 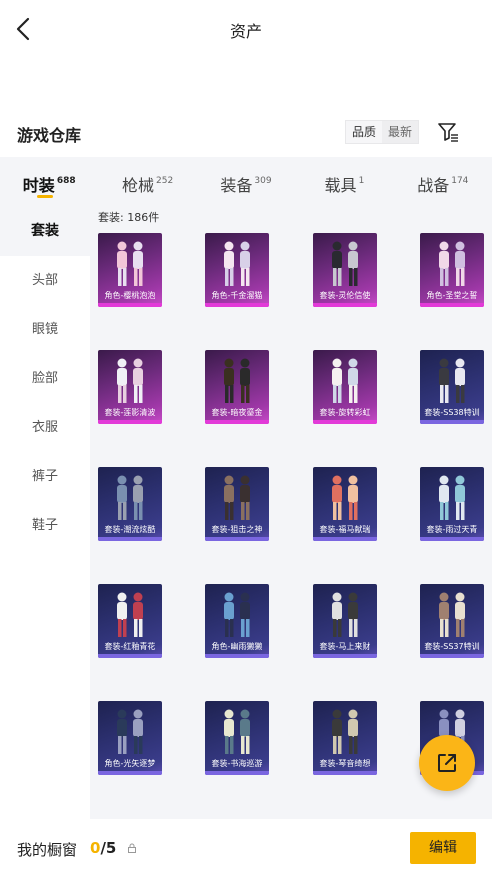 I want to click on item-name: 套装-暗夜鎏金, so click(x=237, y=412).